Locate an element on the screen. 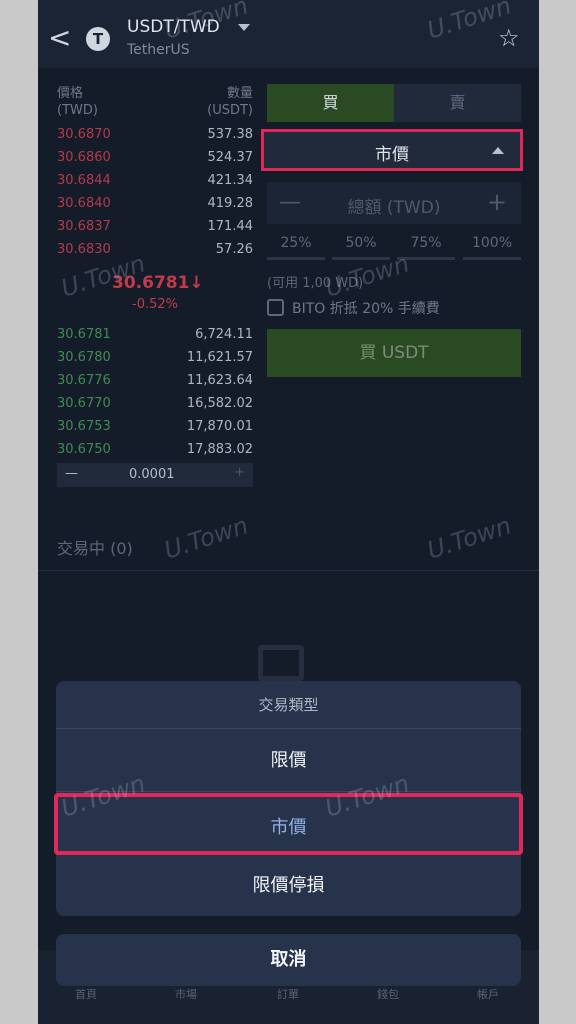 The width and height of the screenshot is (576, 1024). bid-price: 30.6781 is located at coordinates (84, 334).